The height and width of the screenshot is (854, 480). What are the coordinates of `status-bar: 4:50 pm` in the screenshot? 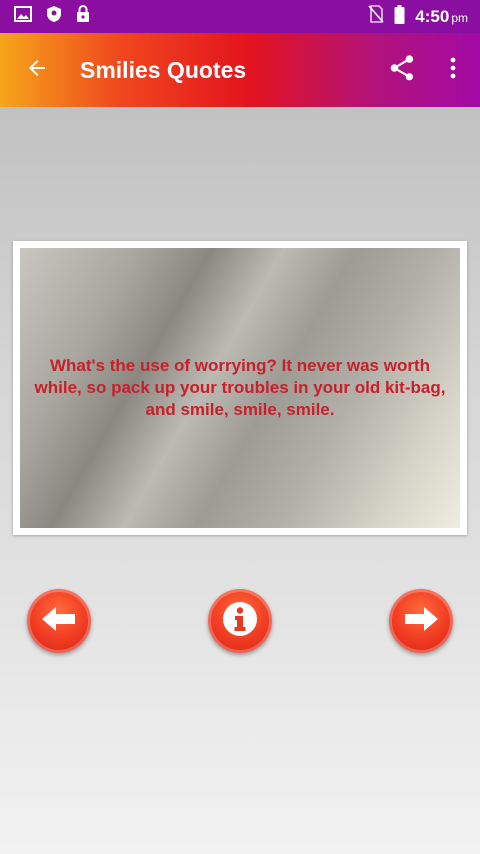 It's located at (240, 16).